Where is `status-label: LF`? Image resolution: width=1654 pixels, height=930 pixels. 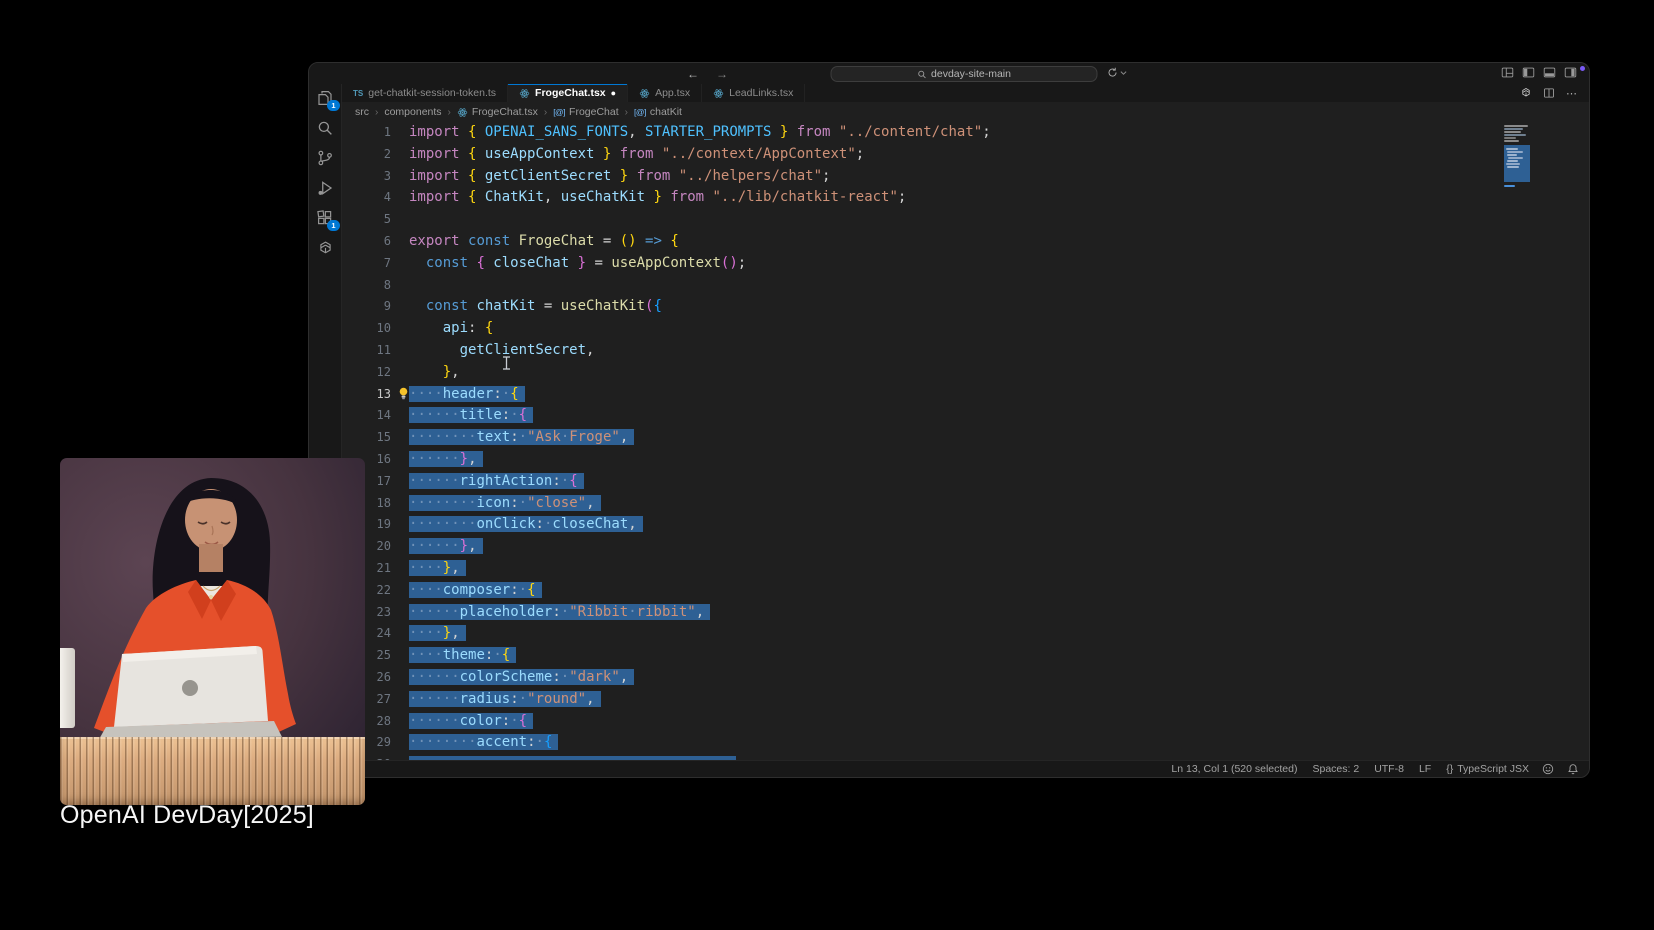 status-label: LF is located at coordinates (1425, 769).